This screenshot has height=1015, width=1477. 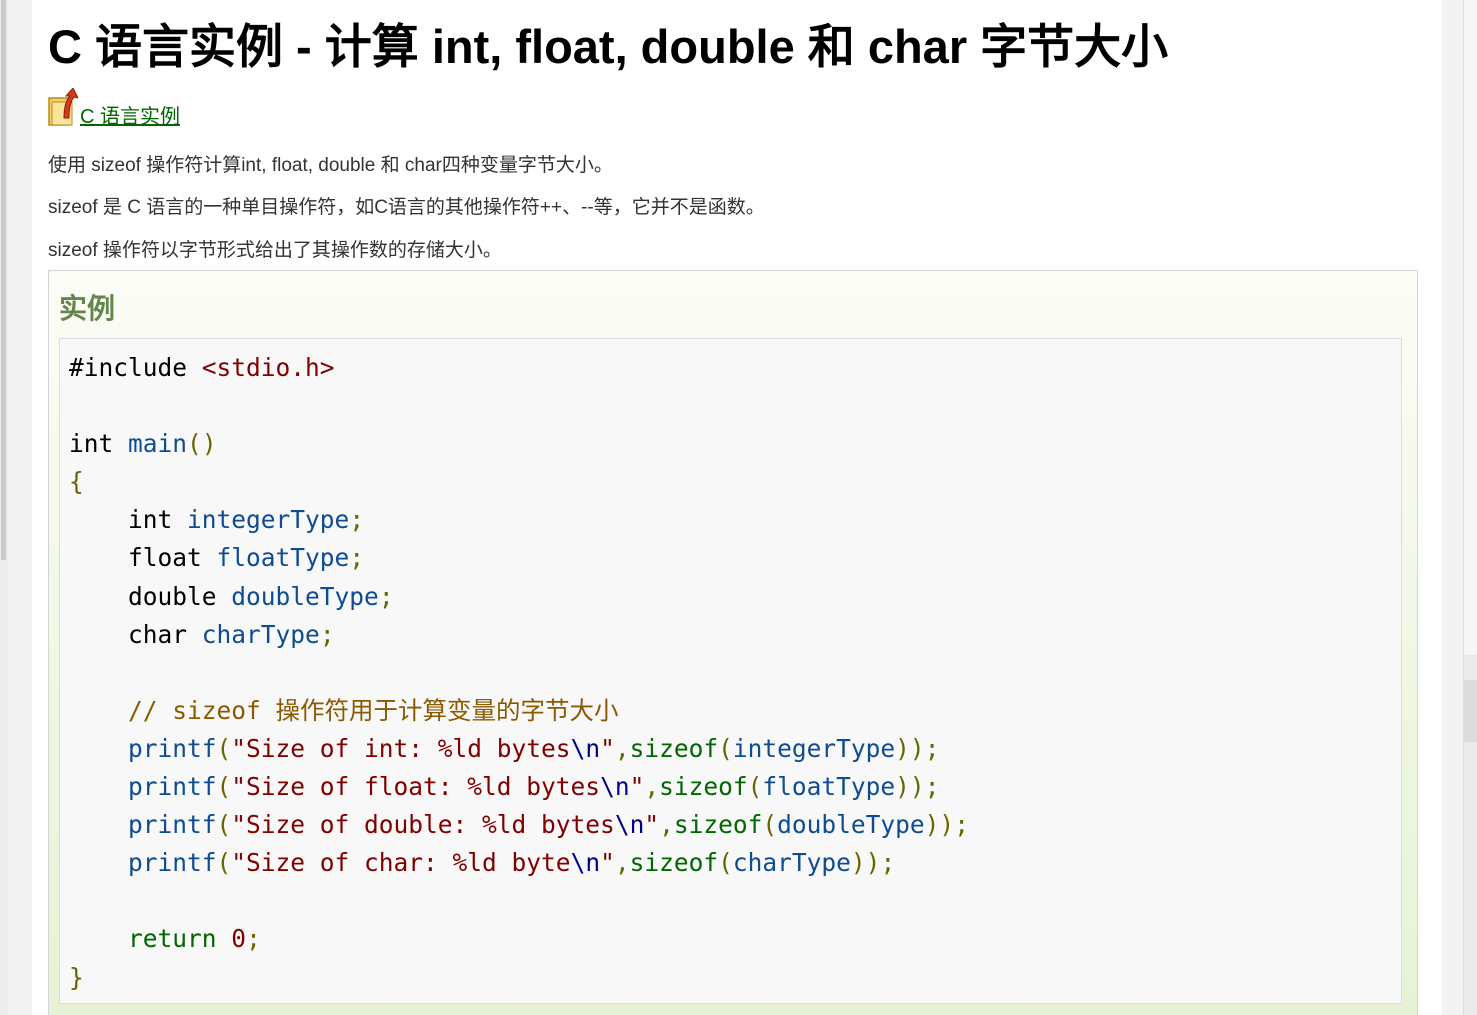 I want to click on paragraph-sizeof-storage: sizeof 操作符以字节形式给出了其操作数的存储大小。, so click(x=275, y=250).